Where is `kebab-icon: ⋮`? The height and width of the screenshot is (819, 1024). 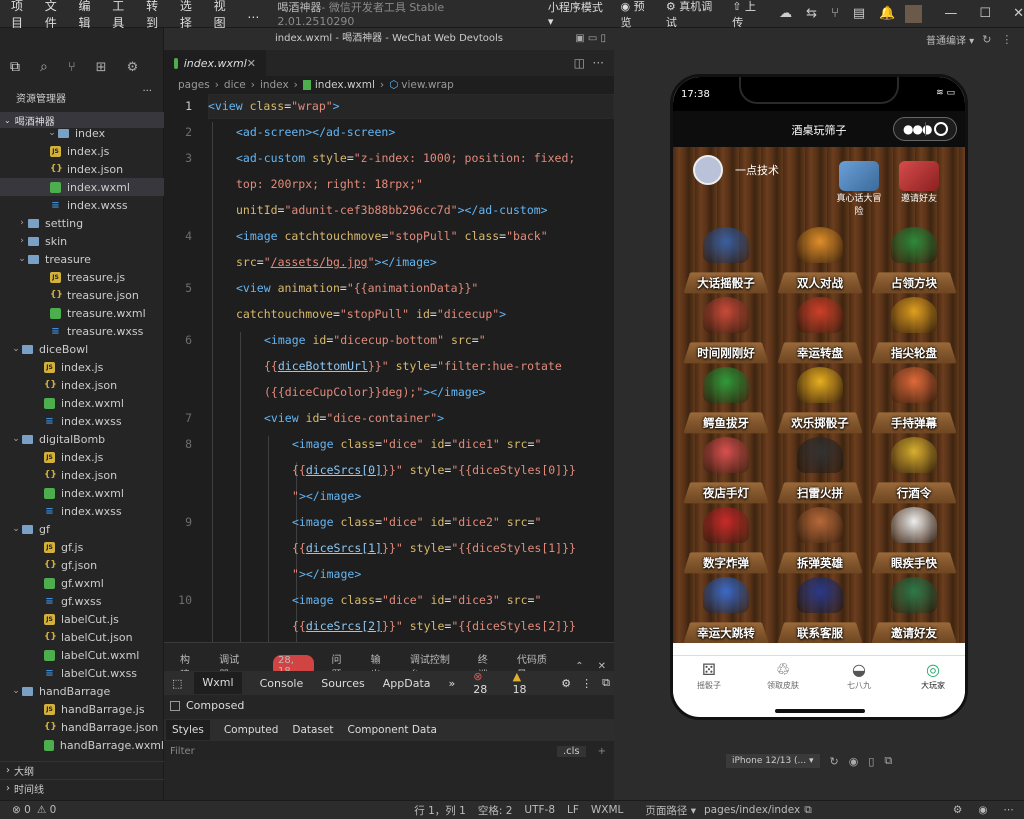
kebab-icon: ⋮ is located at coordinates (586, 683).